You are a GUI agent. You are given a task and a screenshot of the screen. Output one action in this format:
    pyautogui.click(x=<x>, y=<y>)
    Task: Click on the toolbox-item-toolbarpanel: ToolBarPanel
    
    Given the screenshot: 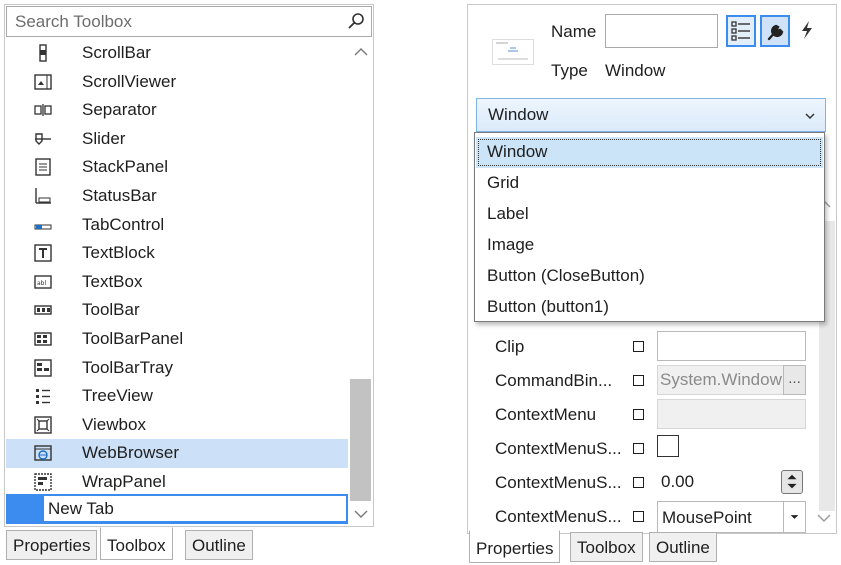 What is the action you would take?
    pyautogui.click(x=177, y=339)
    